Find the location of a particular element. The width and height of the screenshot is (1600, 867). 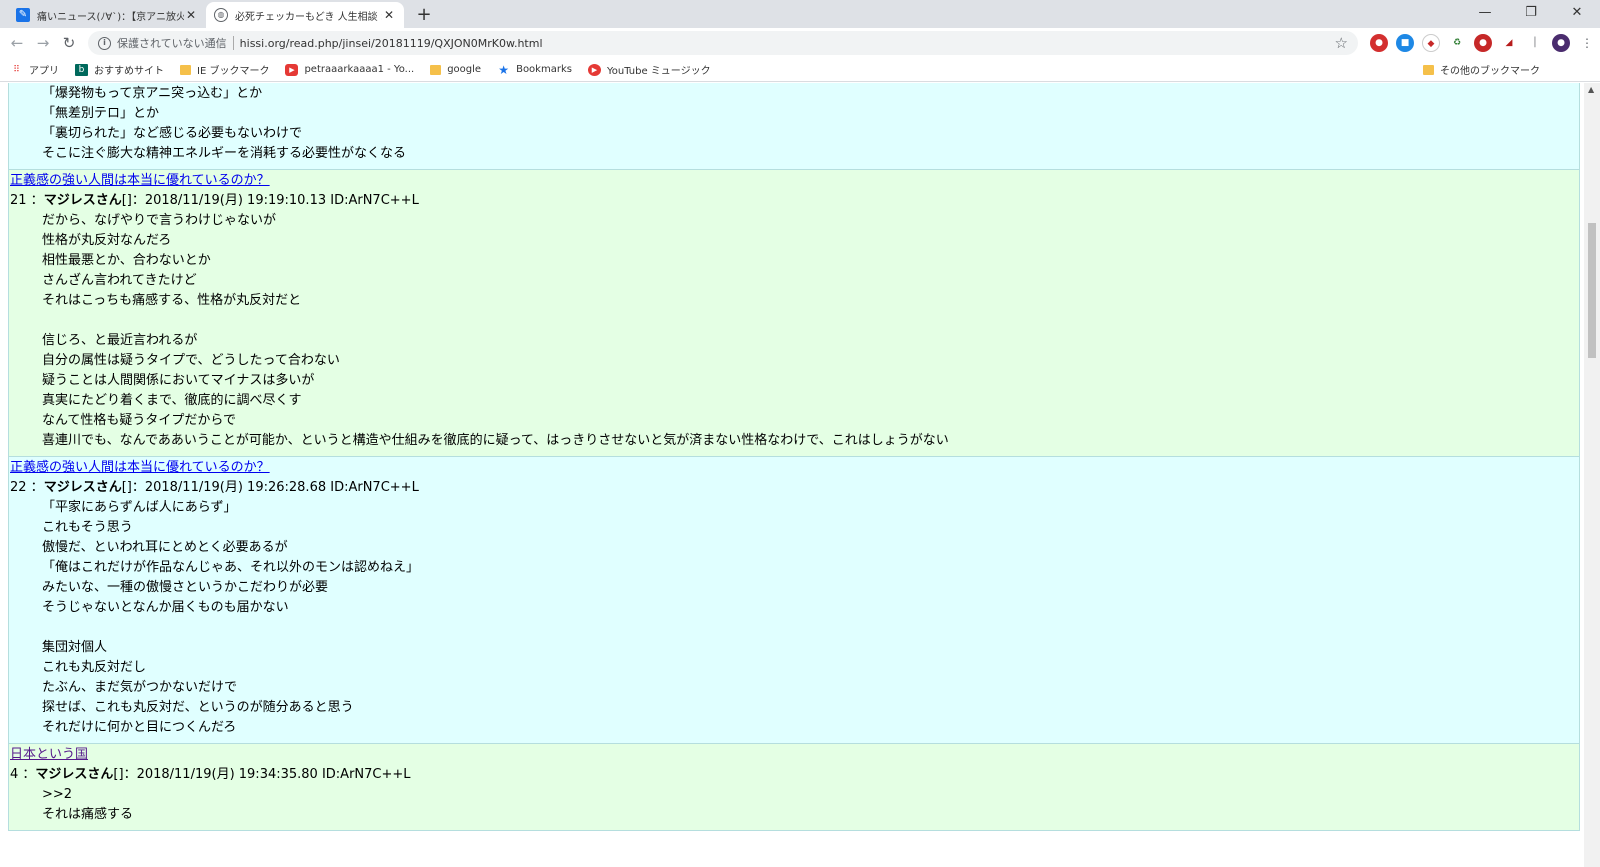

menu-dots-icon: ⋮ is located at coordinates (1587, 43).